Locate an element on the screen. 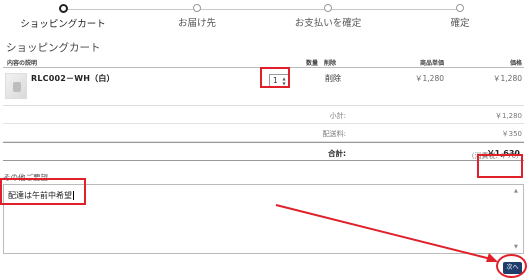 The image size is (527, 278). next-button-highlight-circle is located at coordinates (511, 266).